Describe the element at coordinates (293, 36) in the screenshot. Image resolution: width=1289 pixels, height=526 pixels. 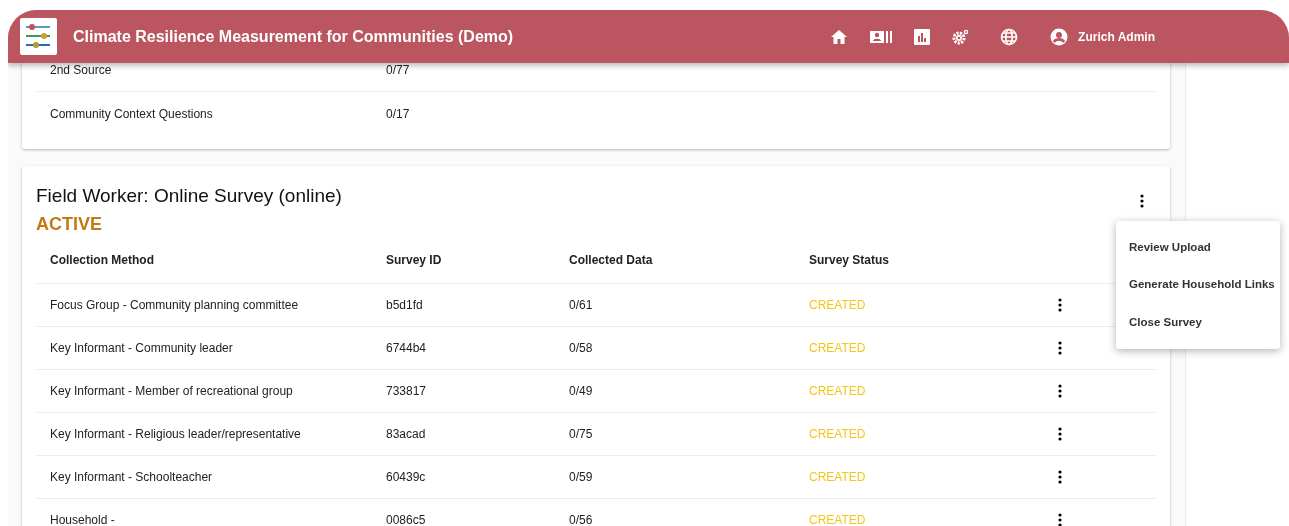
I see `app-title: Climate Resilience Measurement for Communities (Demo)` at that location.